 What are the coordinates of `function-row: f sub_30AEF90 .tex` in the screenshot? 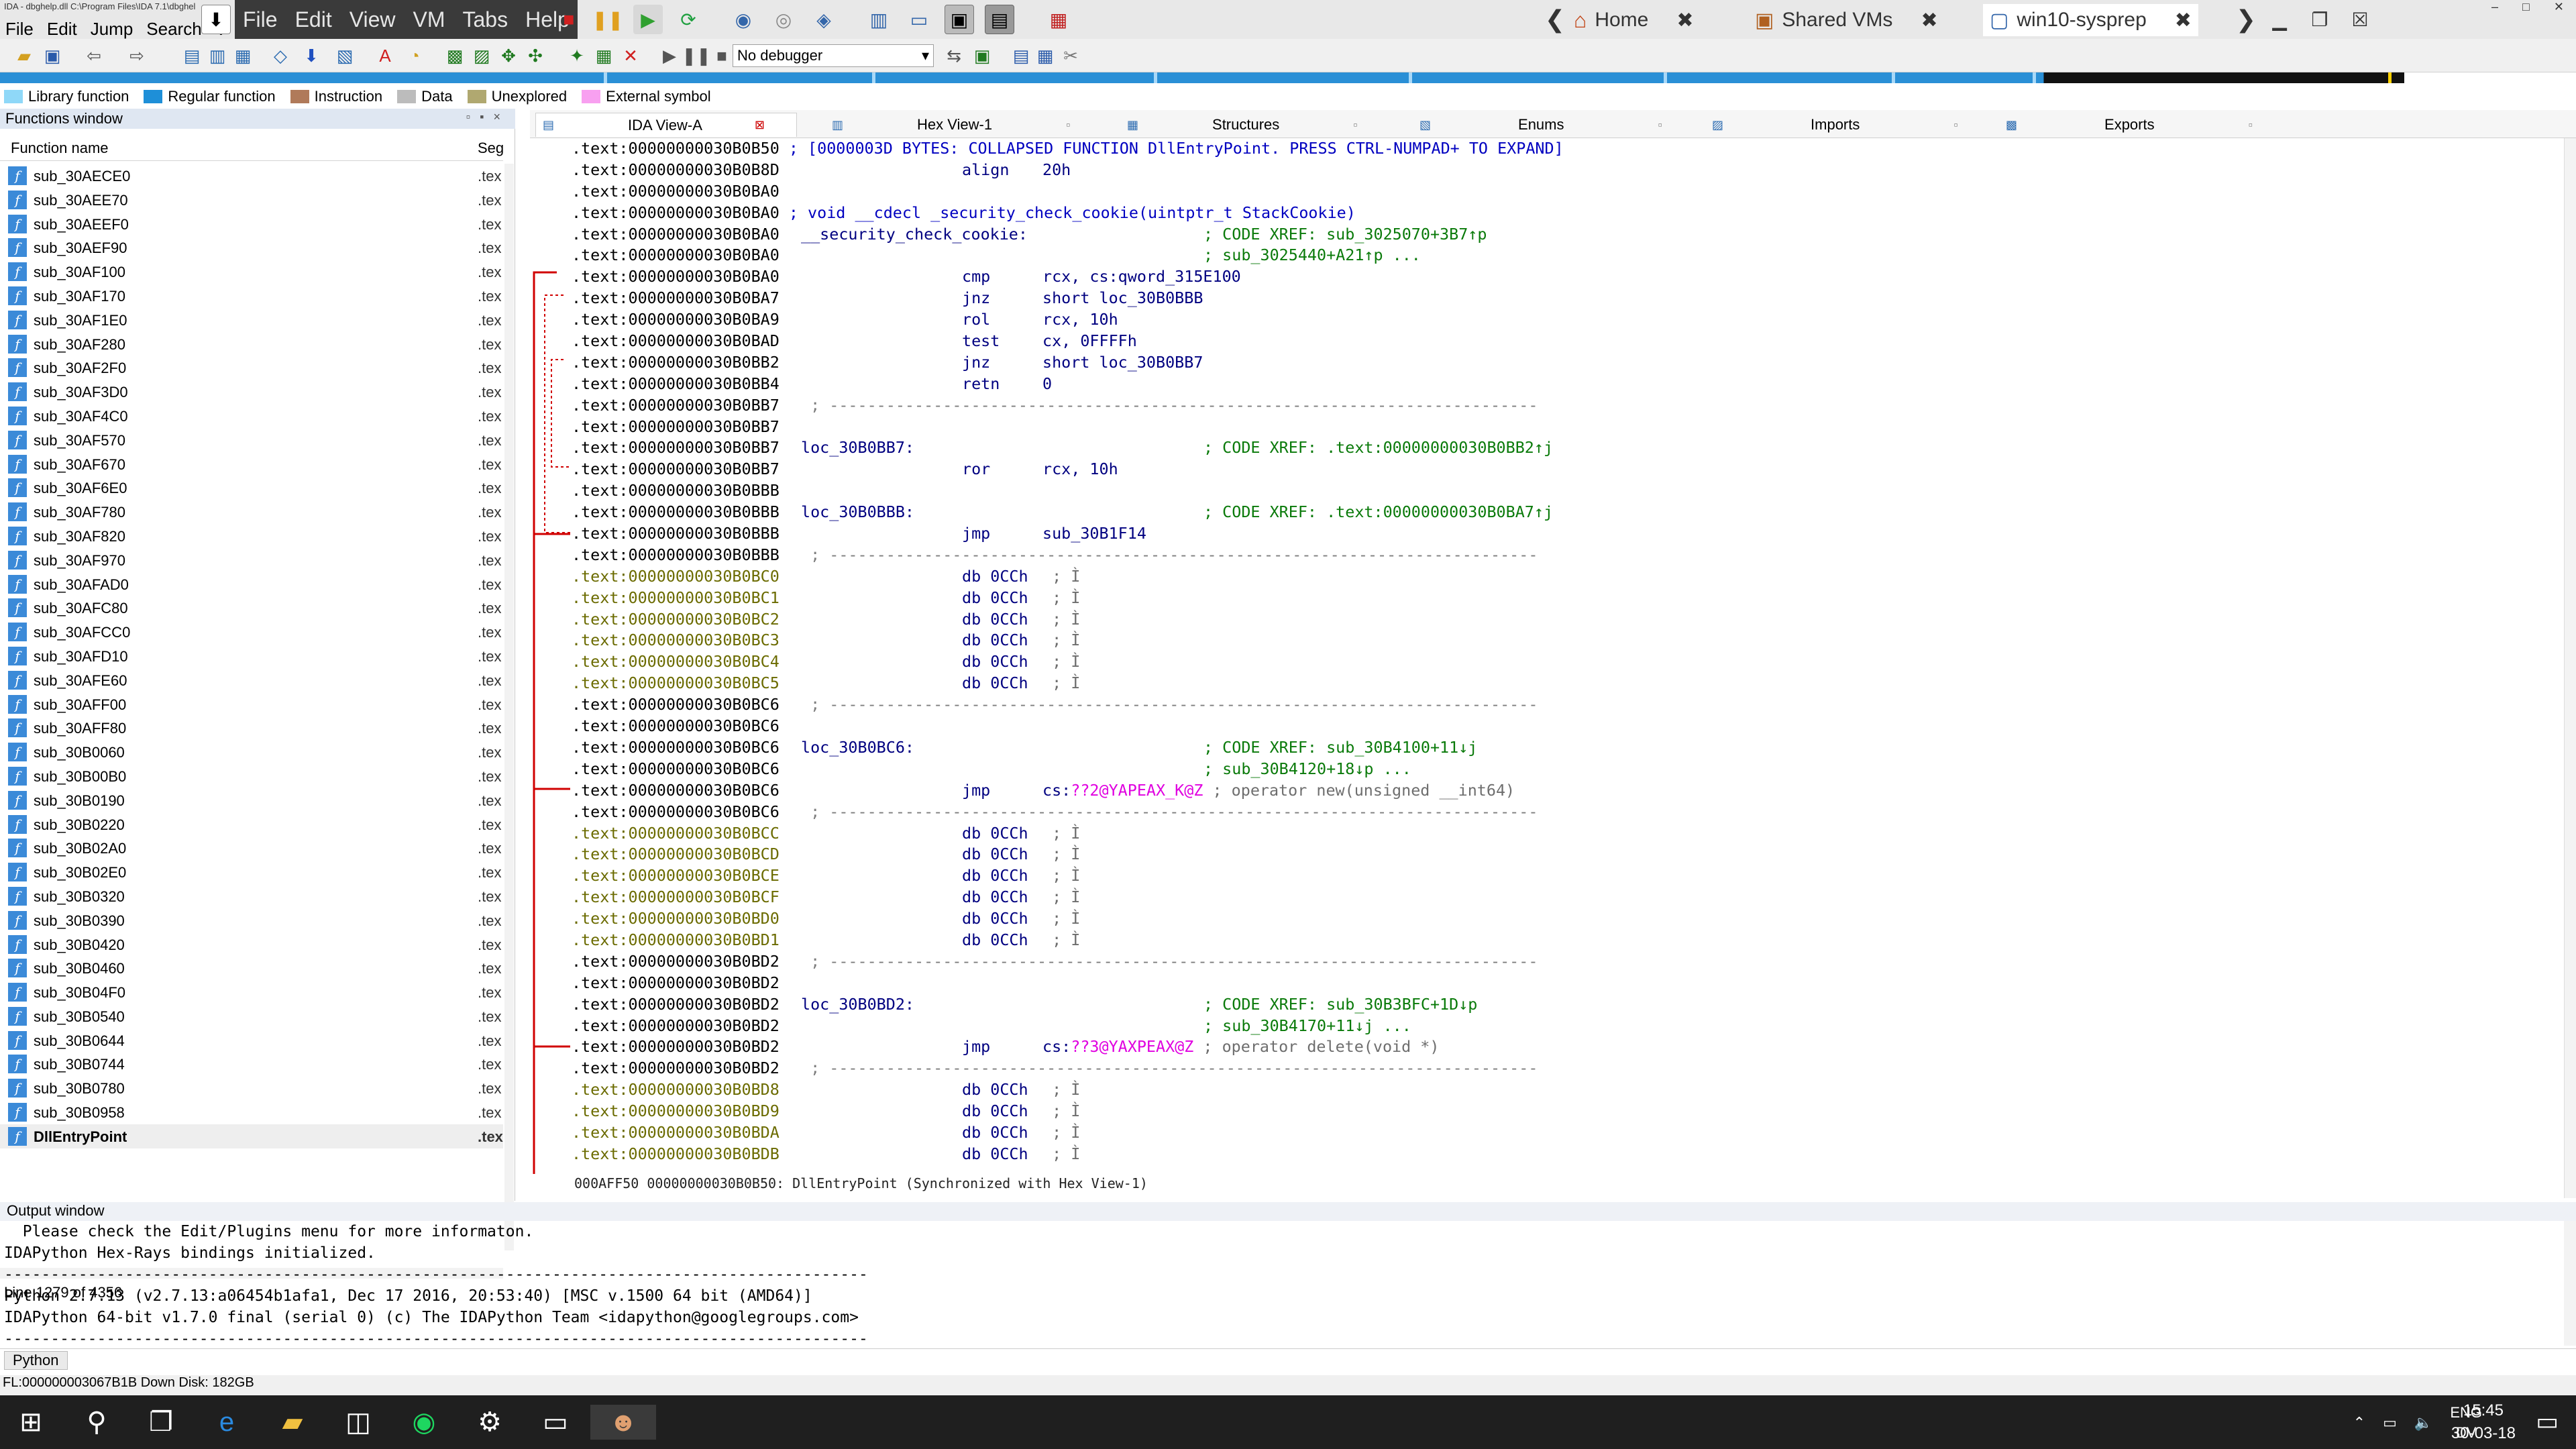 It's located at (251, 247).